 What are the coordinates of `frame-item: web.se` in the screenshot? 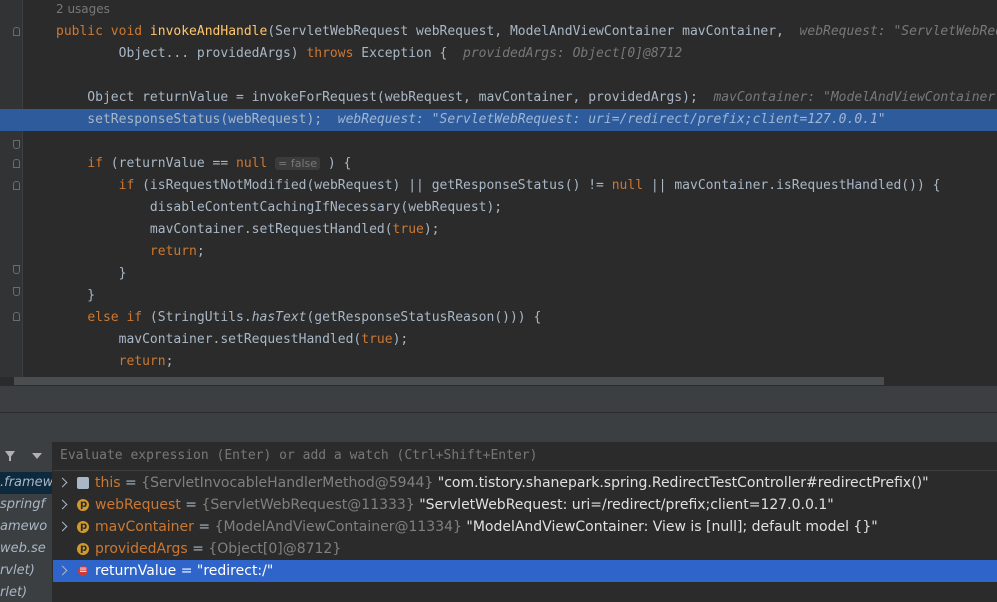 It's located at (26, 549).